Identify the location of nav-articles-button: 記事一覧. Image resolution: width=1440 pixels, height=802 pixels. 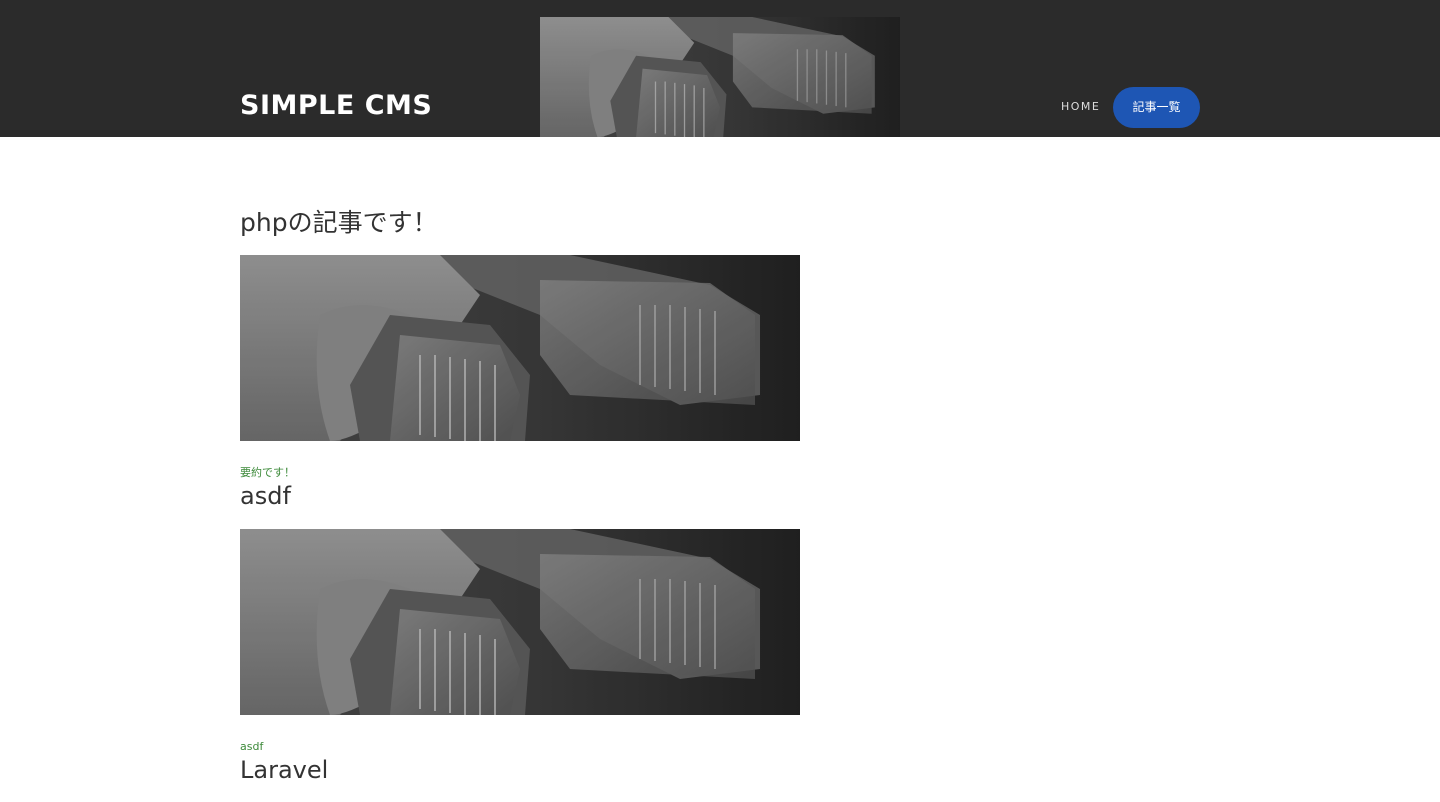
(1156, 107).